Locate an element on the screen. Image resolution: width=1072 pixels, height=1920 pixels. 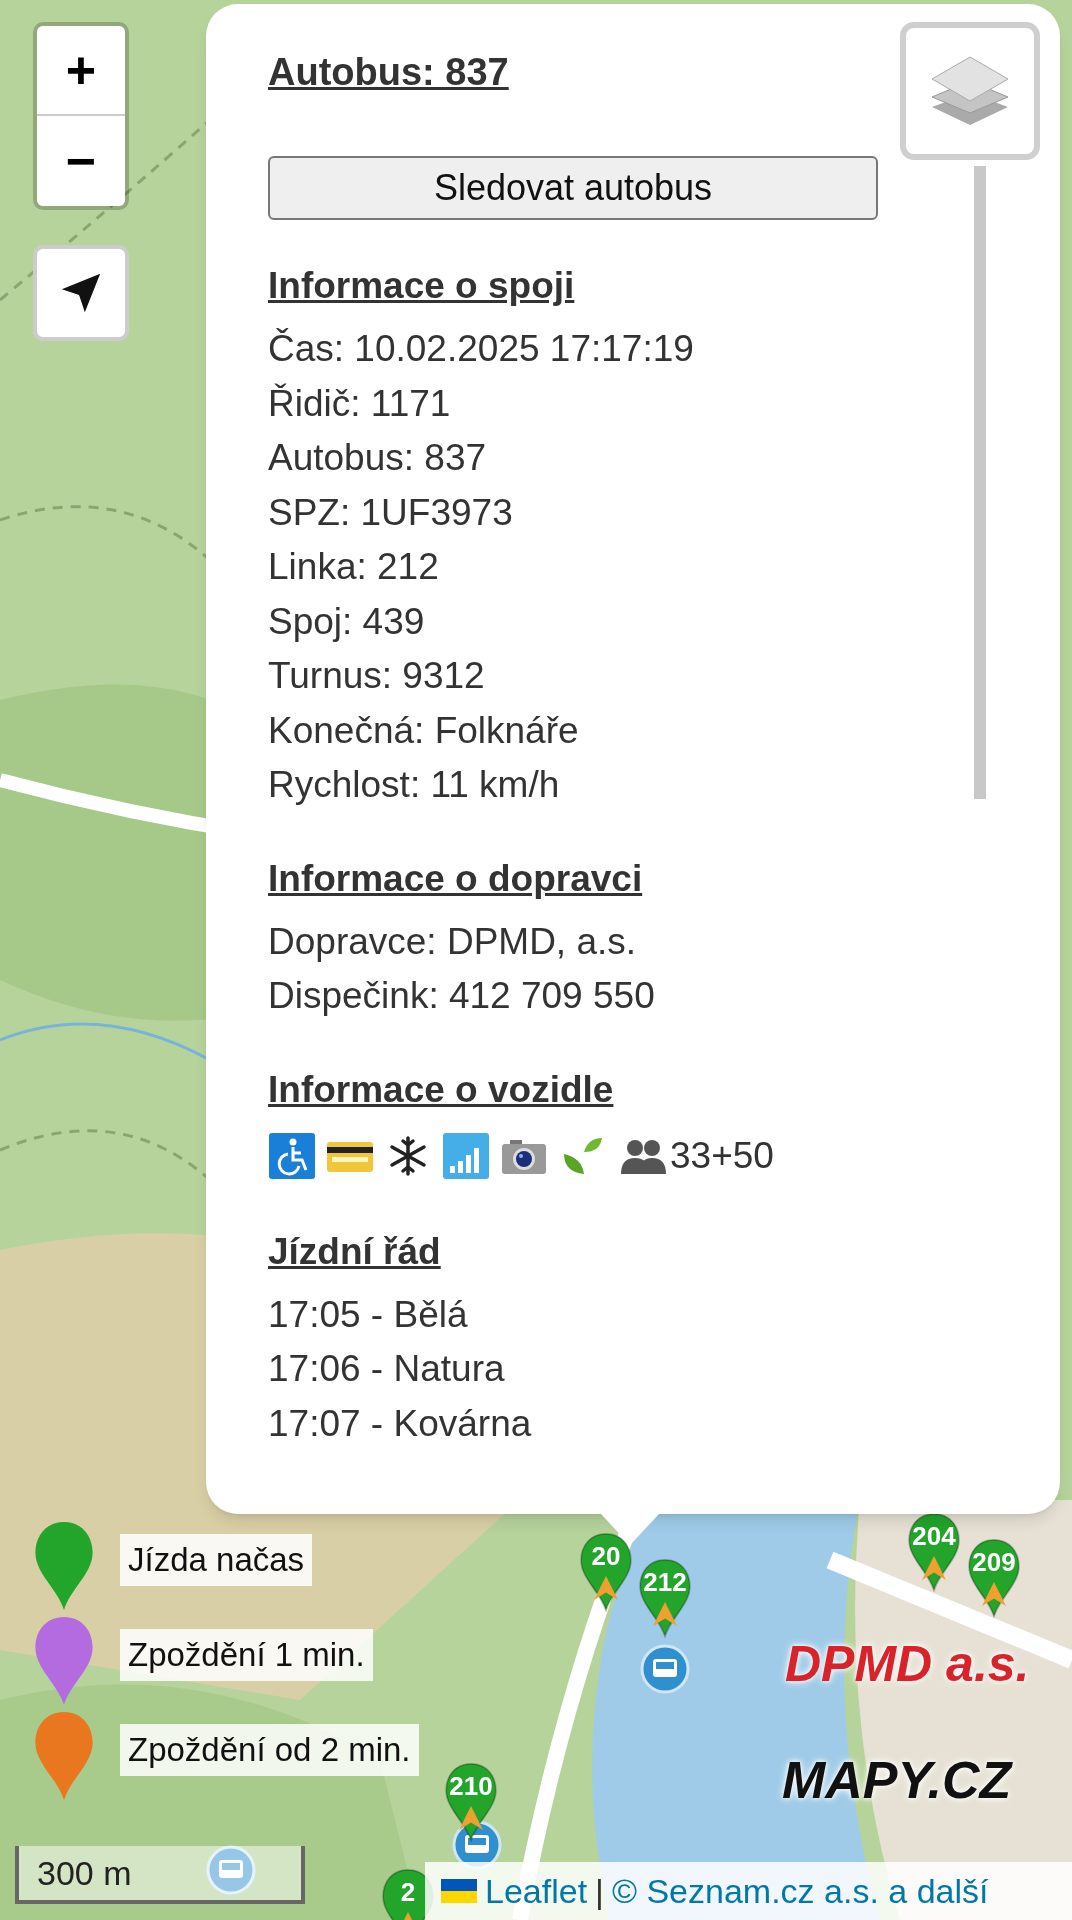
info-line: Spoj: 439 is located at coordinates (347, 621).